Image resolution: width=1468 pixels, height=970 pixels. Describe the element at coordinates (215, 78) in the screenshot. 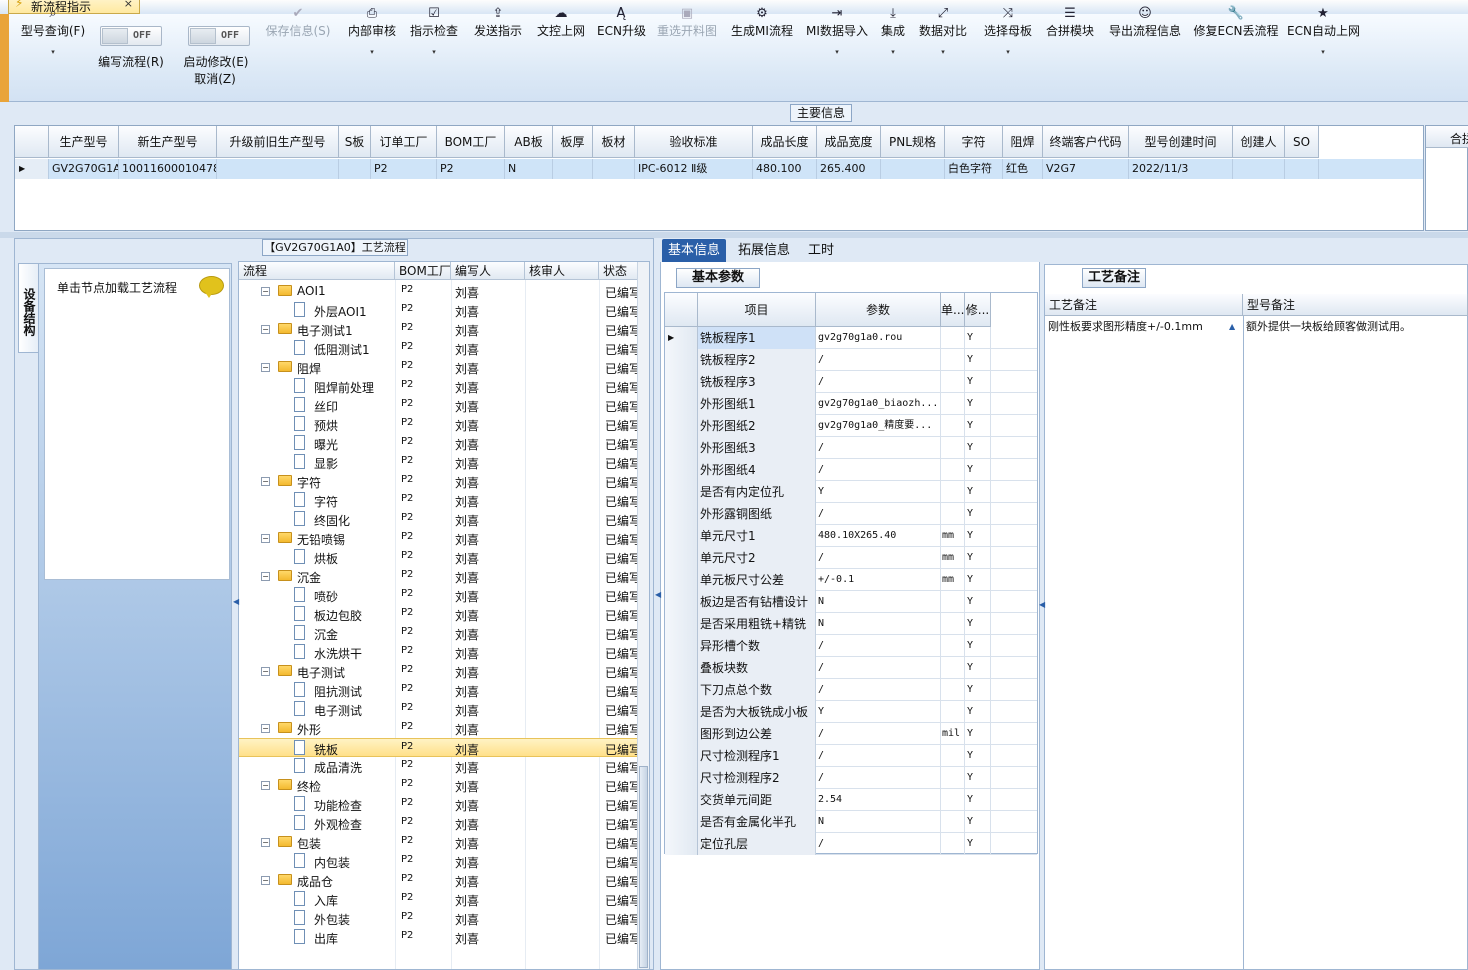

I see `cancel-label: 取消(Z)` at that location.